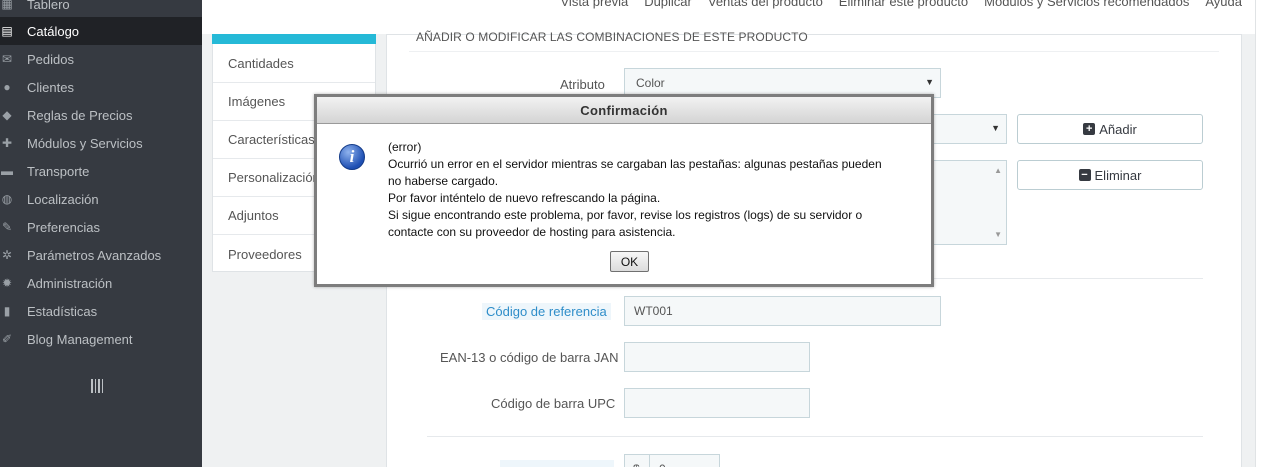  What do you see at coordinates (101, 171) in the screenshot?
I see `sidebar-item-transporte: ▬ Transporte` at bounding box center [101, 171].